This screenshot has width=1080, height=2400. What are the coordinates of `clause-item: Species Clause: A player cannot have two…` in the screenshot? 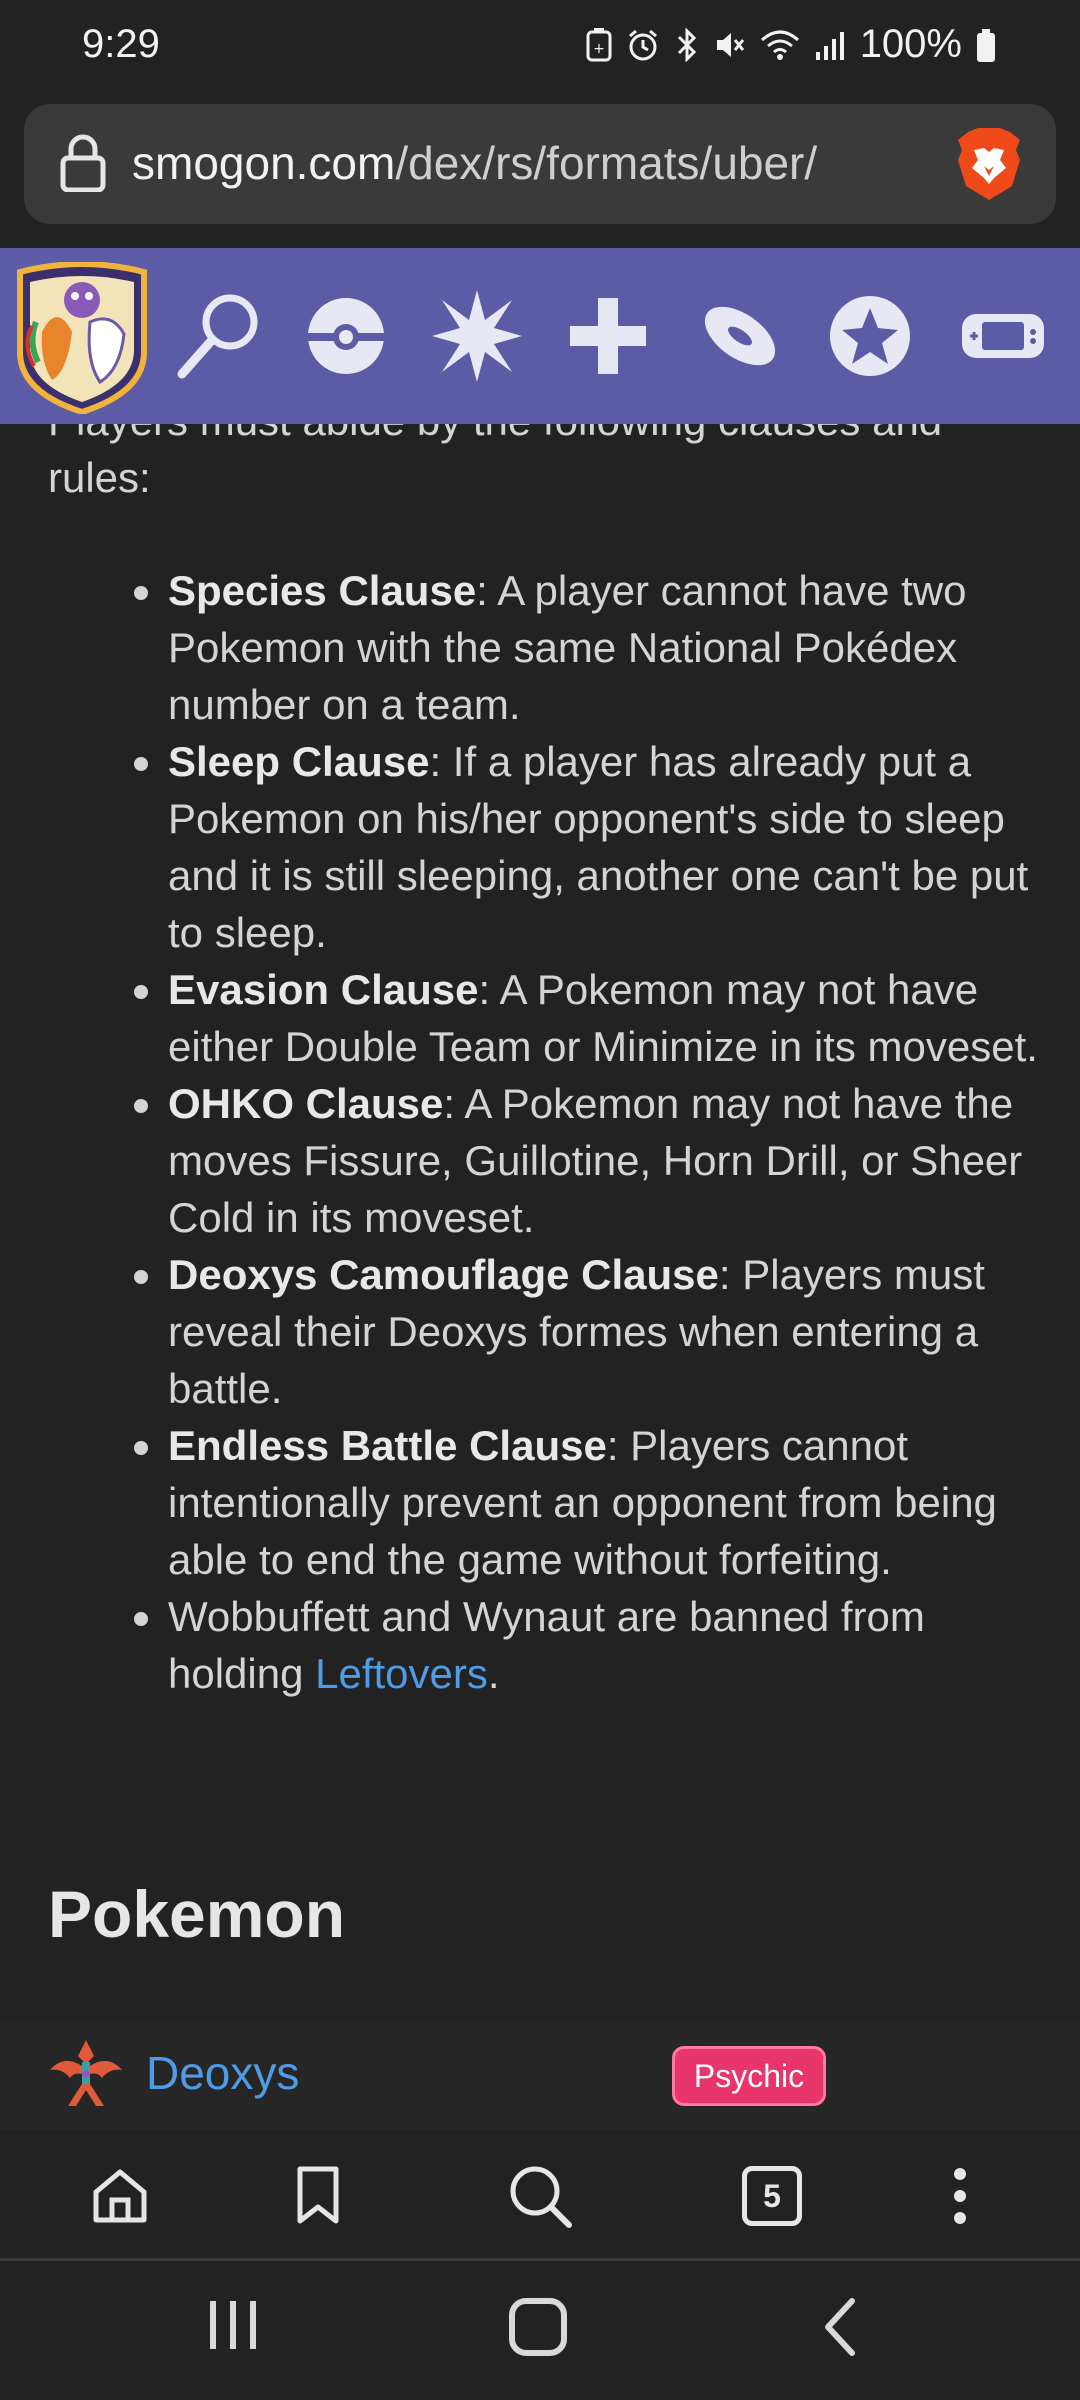 It's located at (570, 647).